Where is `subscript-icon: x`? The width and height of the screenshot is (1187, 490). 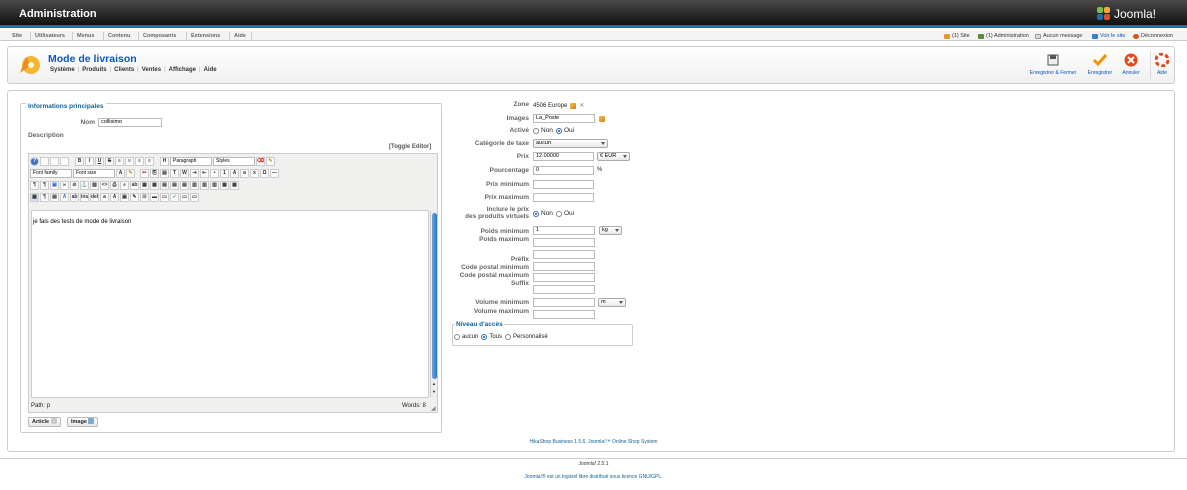
subscript-icon: x is located at coordinates (254, 173).